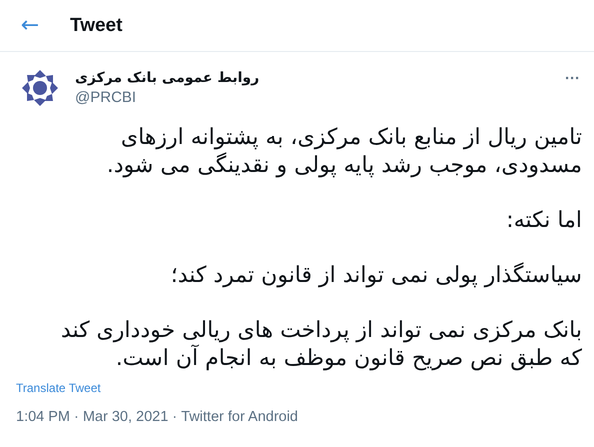 The height and width of the screenshot is (447, 594). I want to click on more-button: ···, so click(572, 78).